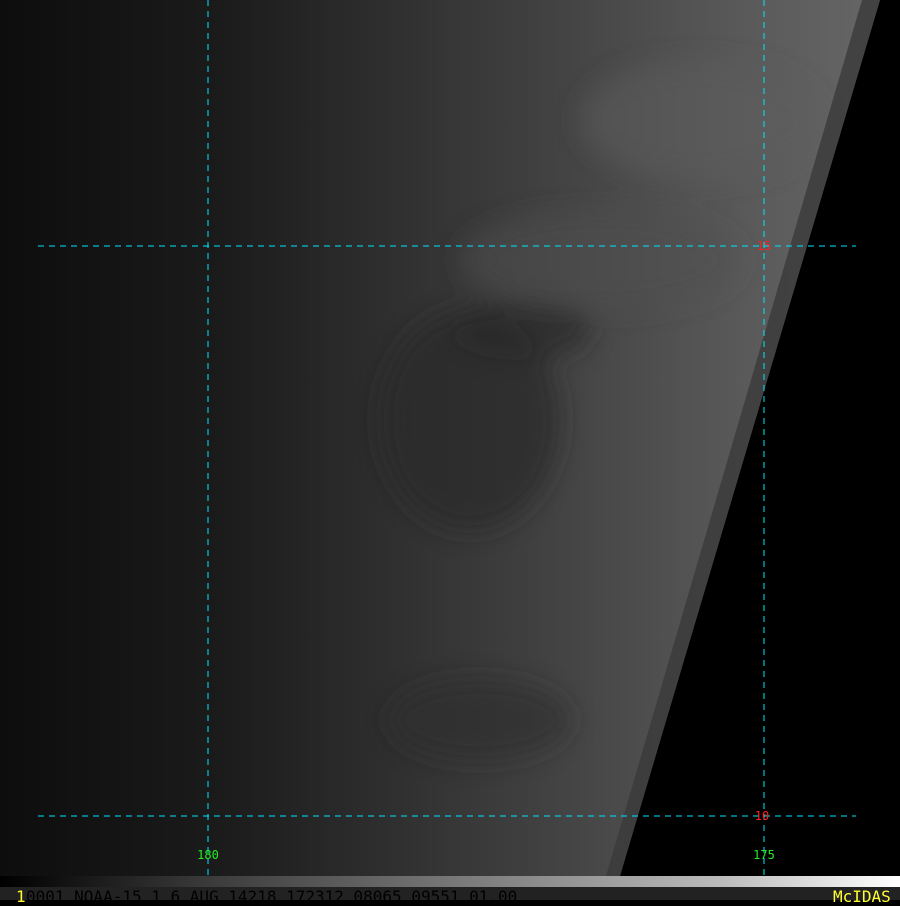 Image resolution: width=900 pixels, height=906 pixels. I want to click on lat-label-15: 15, so click(764, 246).